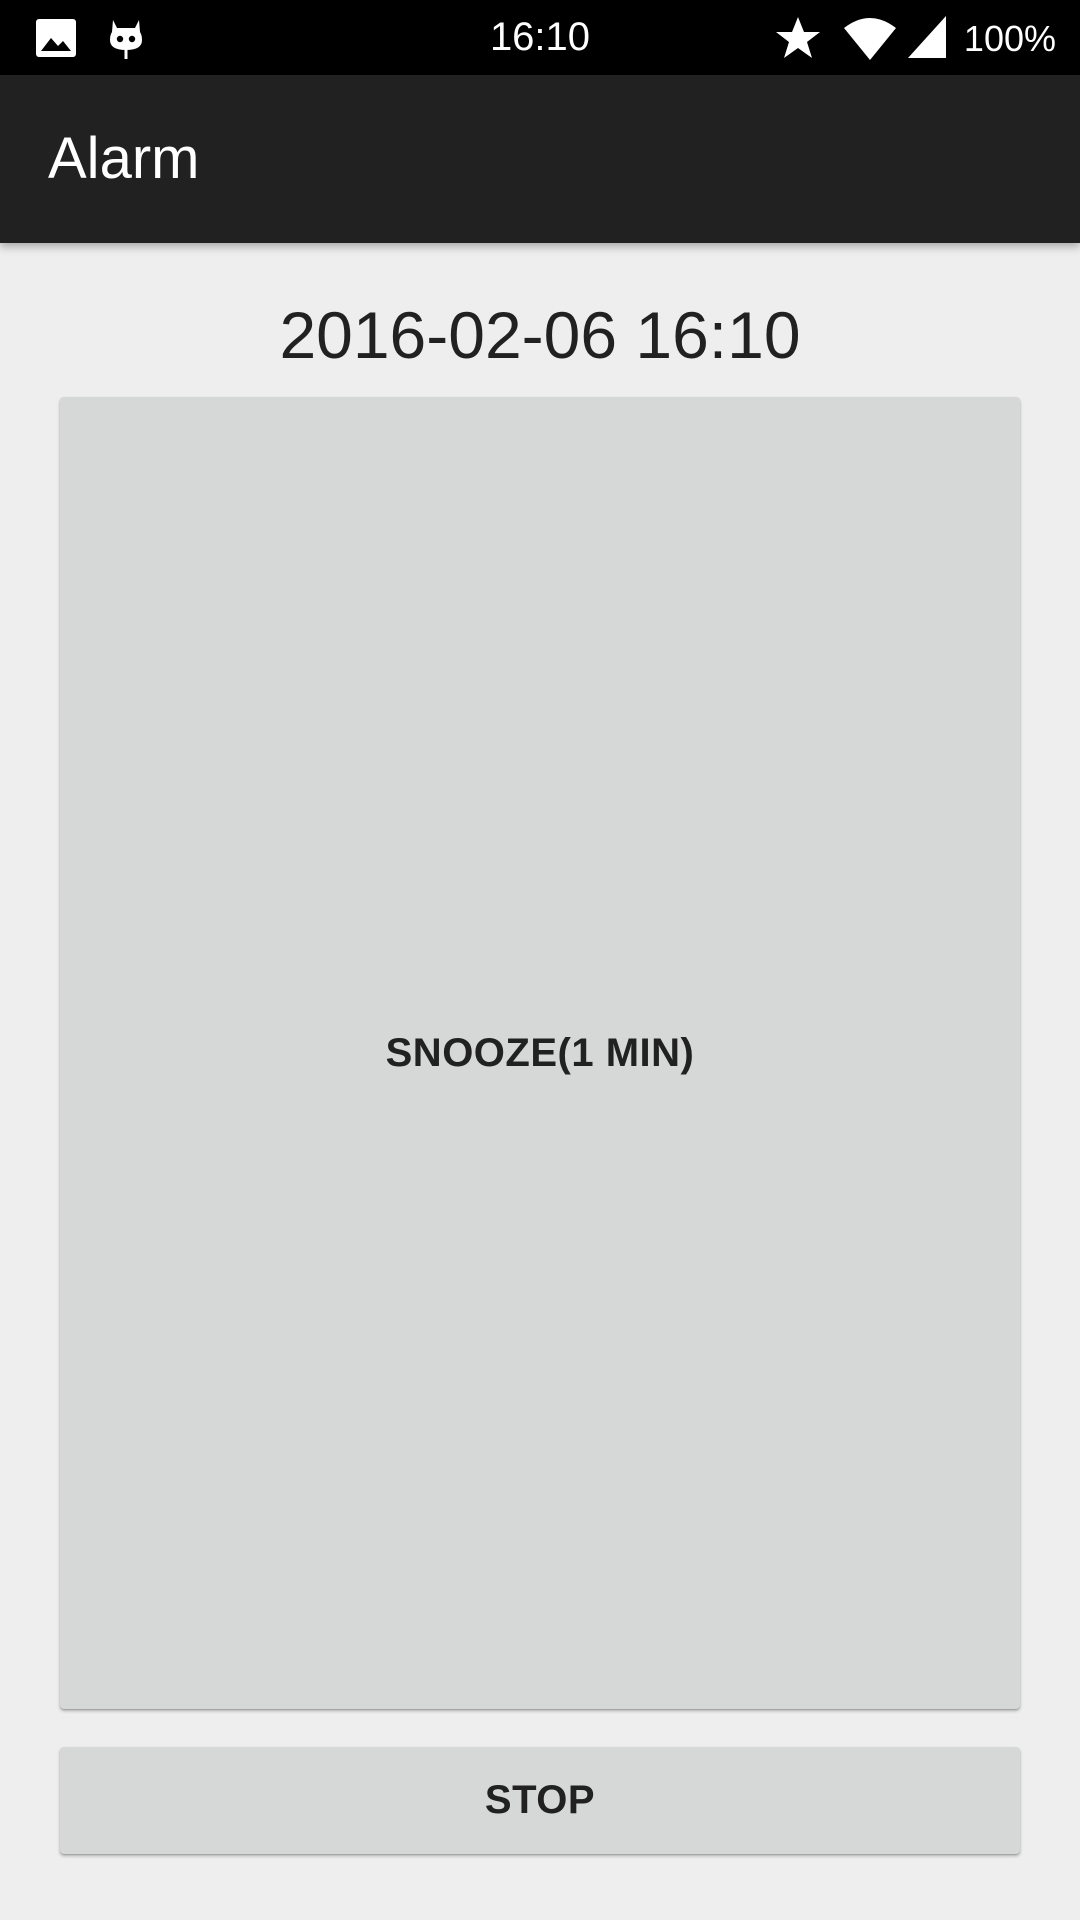  Describe the element at coordinates (540, 37) in the screenshot. I see `status-bar: 16:10 100%` at that location.